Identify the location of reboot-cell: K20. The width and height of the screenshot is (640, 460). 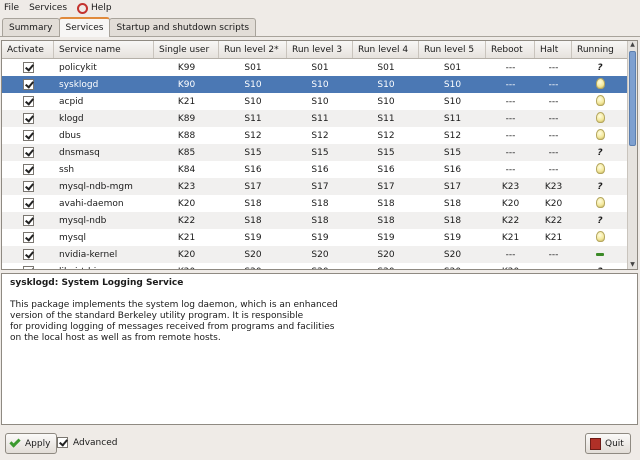
(510, 268).